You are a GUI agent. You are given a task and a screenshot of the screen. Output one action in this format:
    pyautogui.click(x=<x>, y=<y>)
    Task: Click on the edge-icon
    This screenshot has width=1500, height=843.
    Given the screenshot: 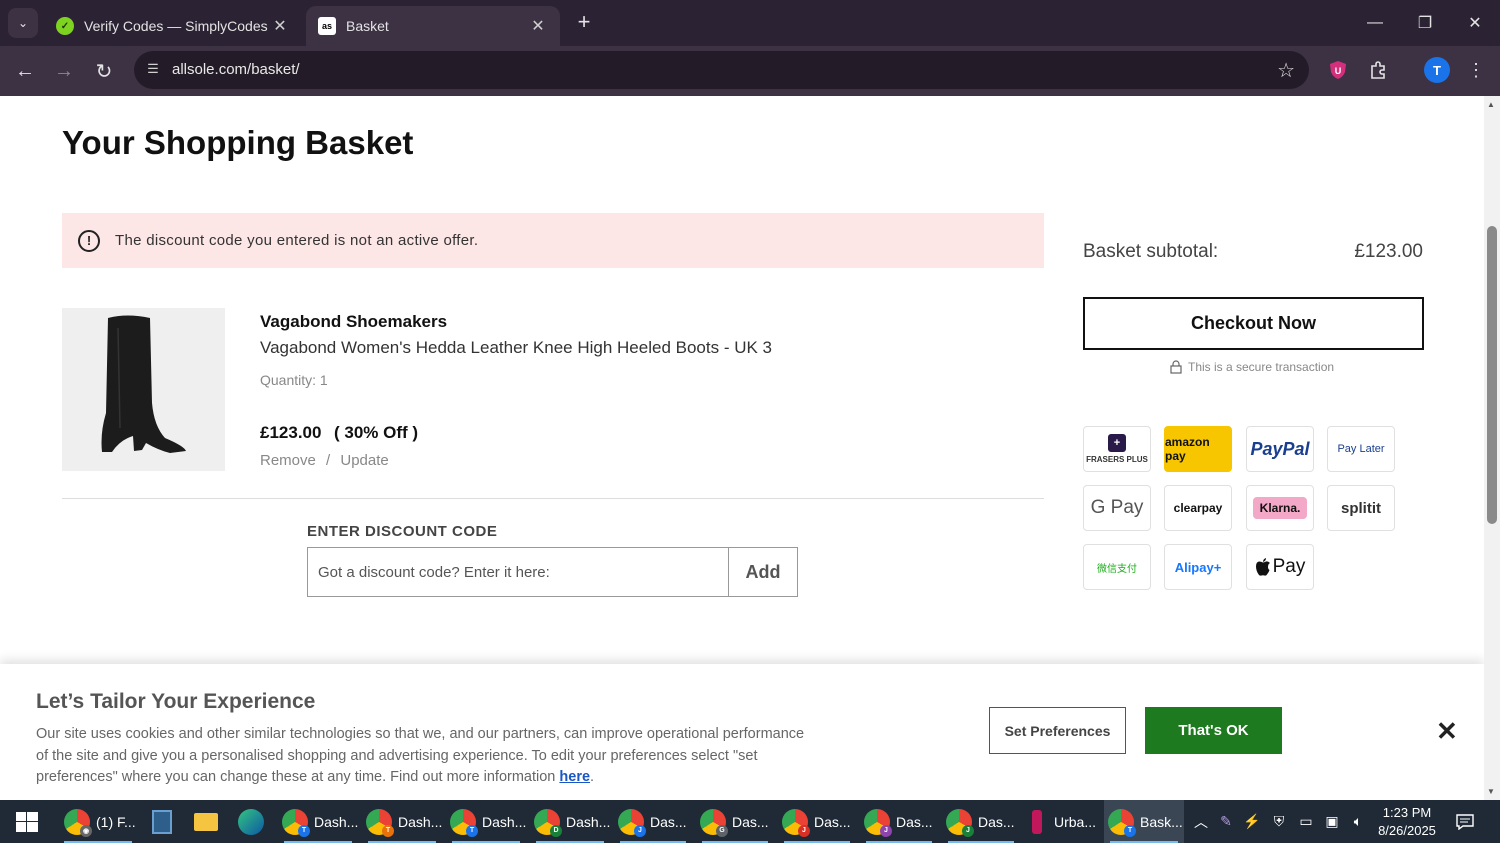 What is the action you would take?
    pyautogui.click(x=251, y=821)
    